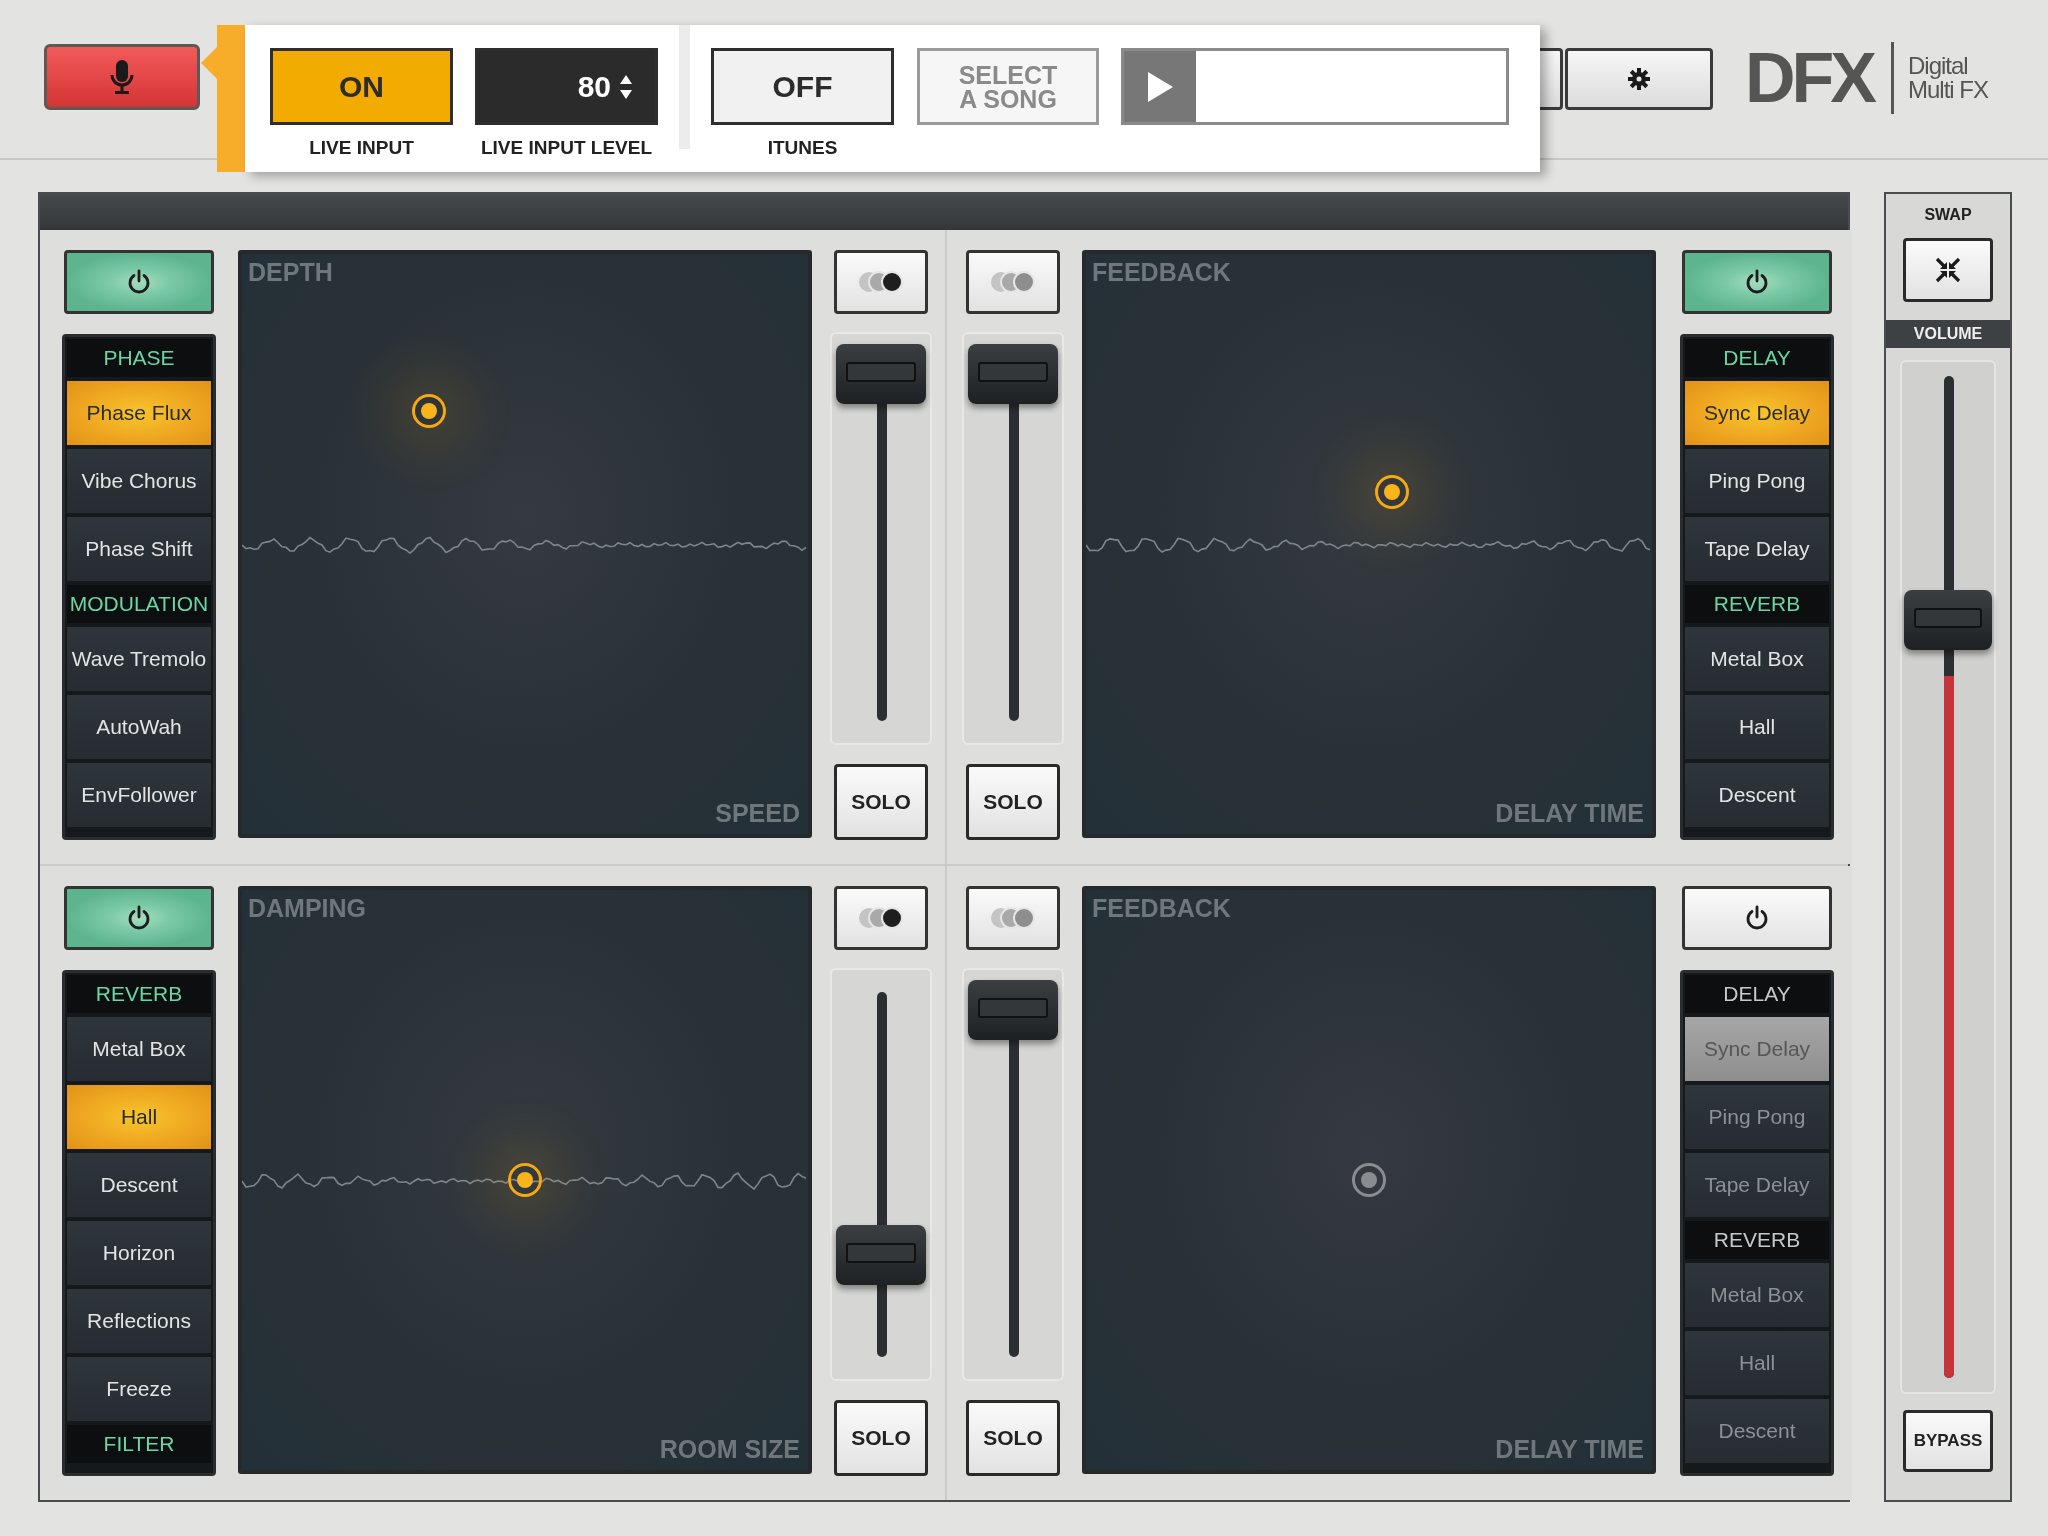 This screenshot has height=1536, width=2048. What do you see at coordinates (802, 86) in the screenshot?
I see `itunes-button: OFF` at bounding box center [802, 86].